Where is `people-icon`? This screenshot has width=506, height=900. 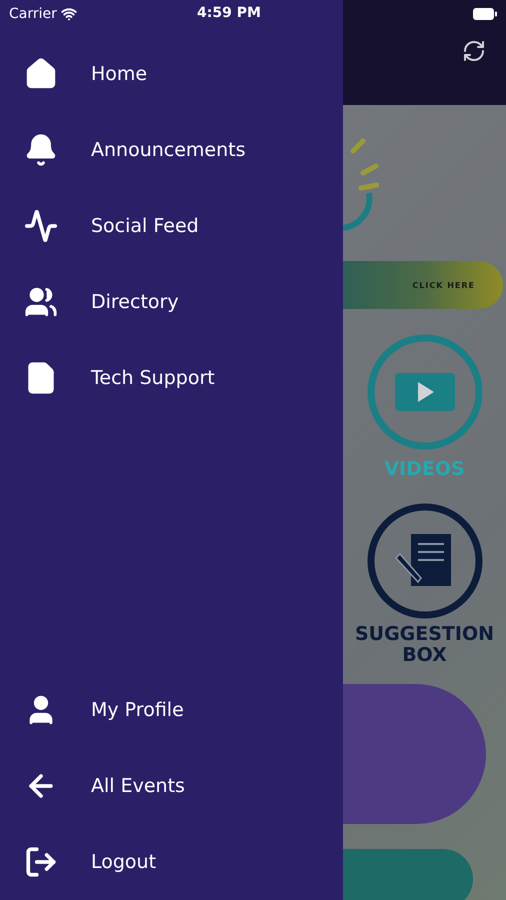
people-icon is located at coordinates (41, 302).